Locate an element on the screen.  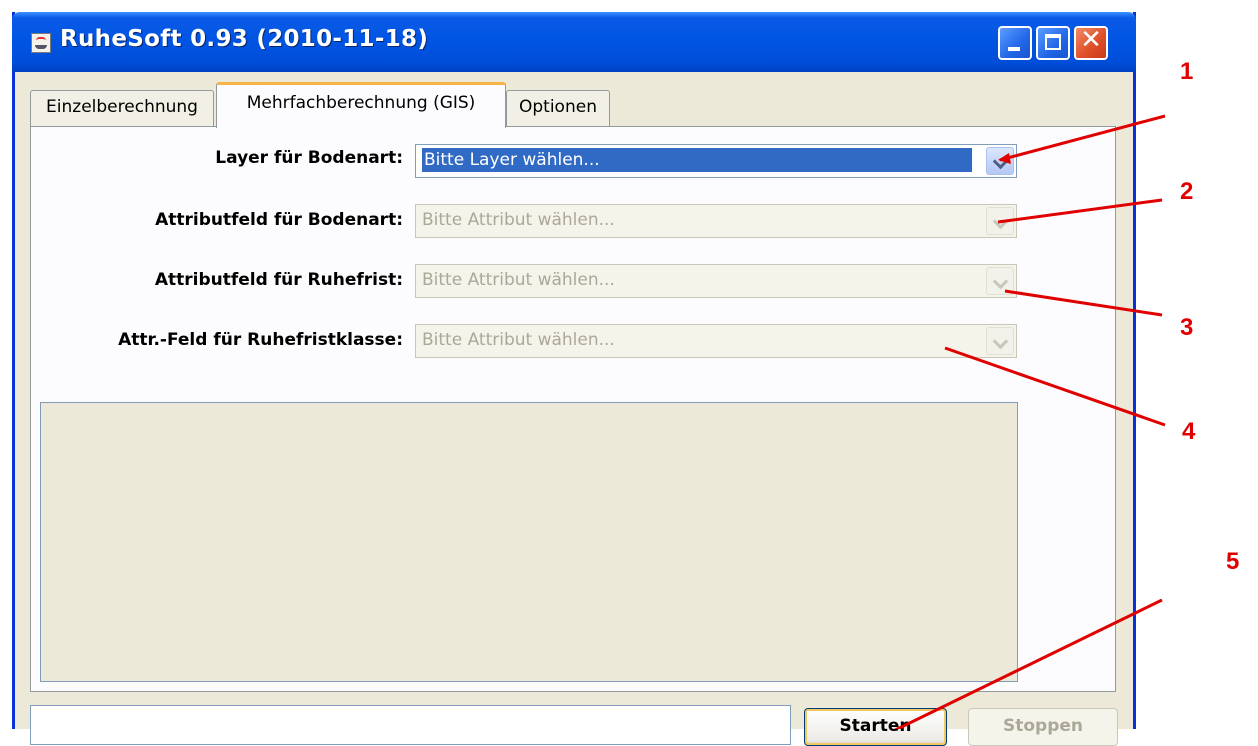
callout-3-line is located at coordinates (1083, 303).